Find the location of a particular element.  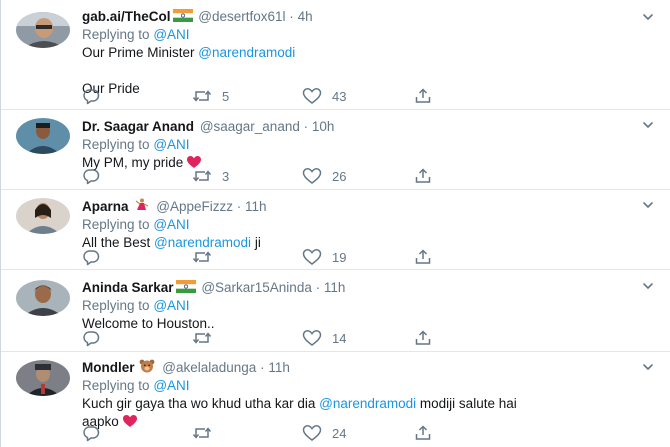

user-handle: @akelaladunga is located at coordinates (209, 367).